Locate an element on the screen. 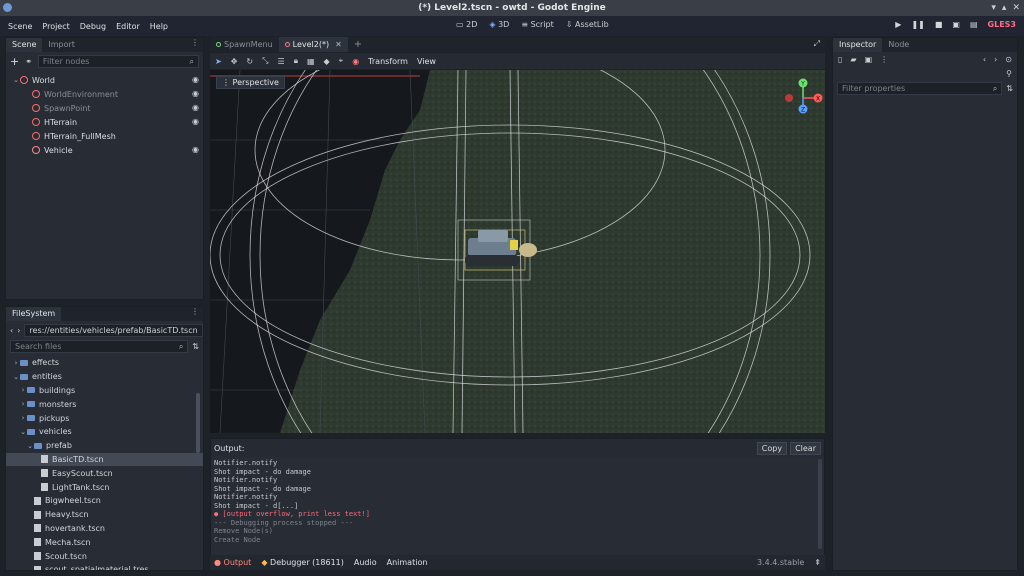  inspector-menu-icon: ⋮ is located at coordinates (884, 59).